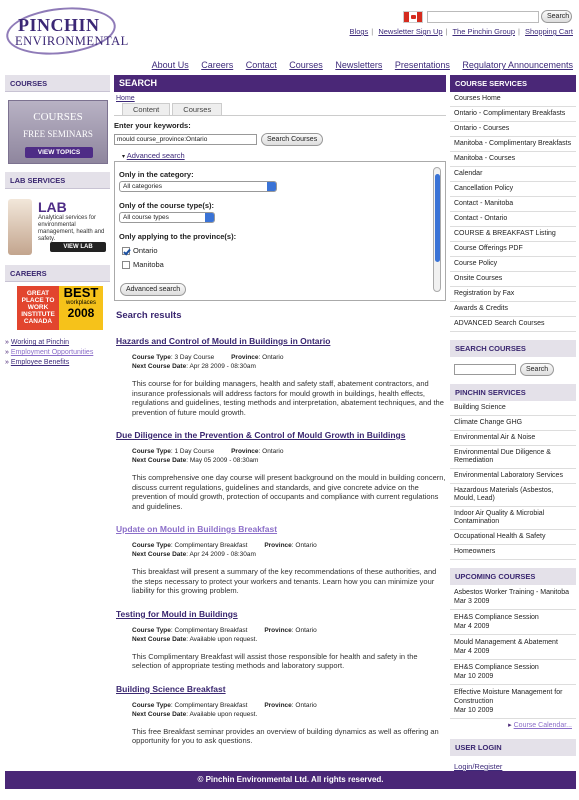  I want to click on employee-benefits-link: Employee Benefits, so click(40, 362).